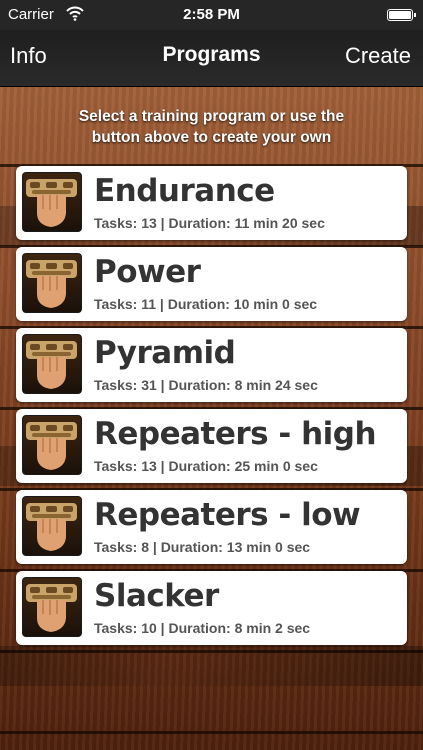 The image size is (423, 750). I want to click on program-name: Power, so click(147, 272).